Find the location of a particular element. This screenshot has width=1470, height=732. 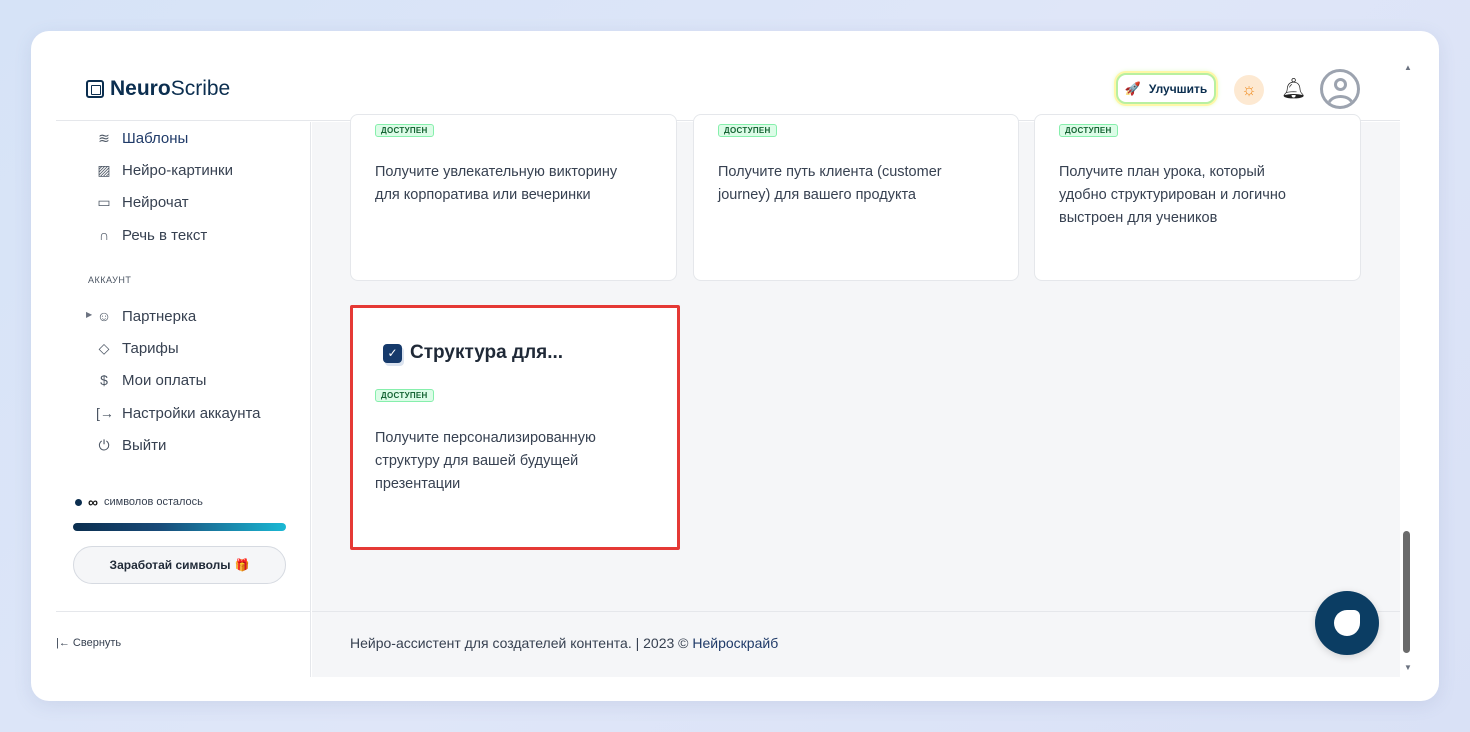

card-description-line: Получите персонализированную is located at coordinates (485, 438).